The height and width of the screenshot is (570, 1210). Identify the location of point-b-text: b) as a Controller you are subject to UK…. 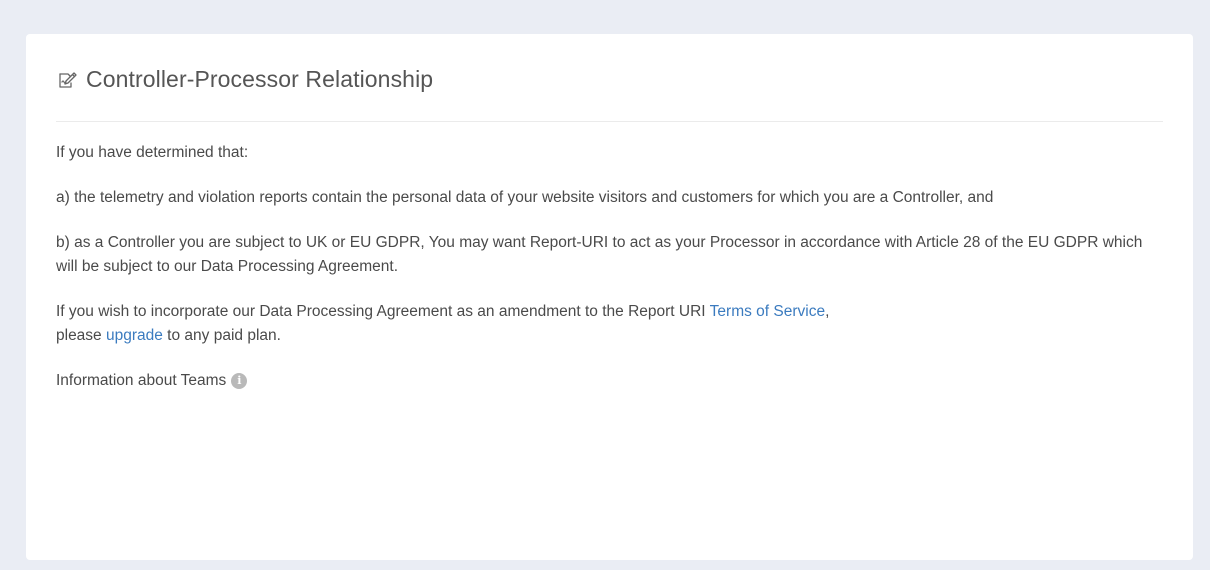
(599, 254).